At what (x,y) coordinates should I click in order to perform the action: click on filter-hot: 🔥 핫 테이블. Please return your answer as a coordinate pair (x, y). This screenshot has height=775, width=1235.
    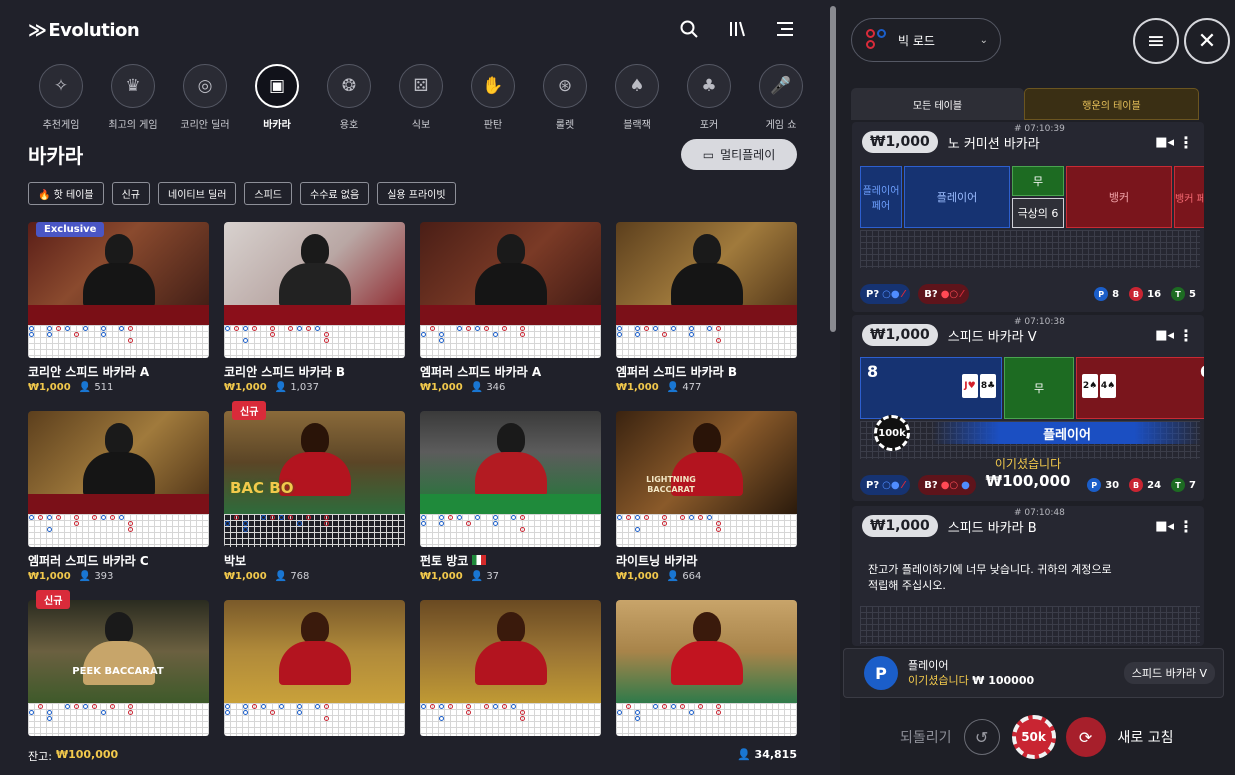
    Looking at the image, I should click on (66, 193).